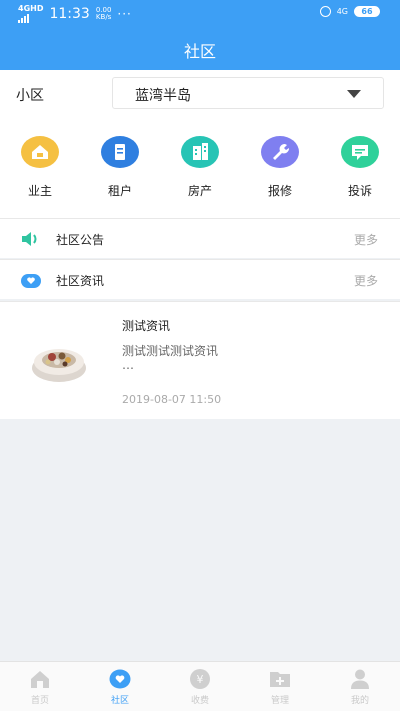 This screenshot has height=711, width=400. Describe the element at coordinates (40, 152) in the screenshot. I see `house-icon` at that location.